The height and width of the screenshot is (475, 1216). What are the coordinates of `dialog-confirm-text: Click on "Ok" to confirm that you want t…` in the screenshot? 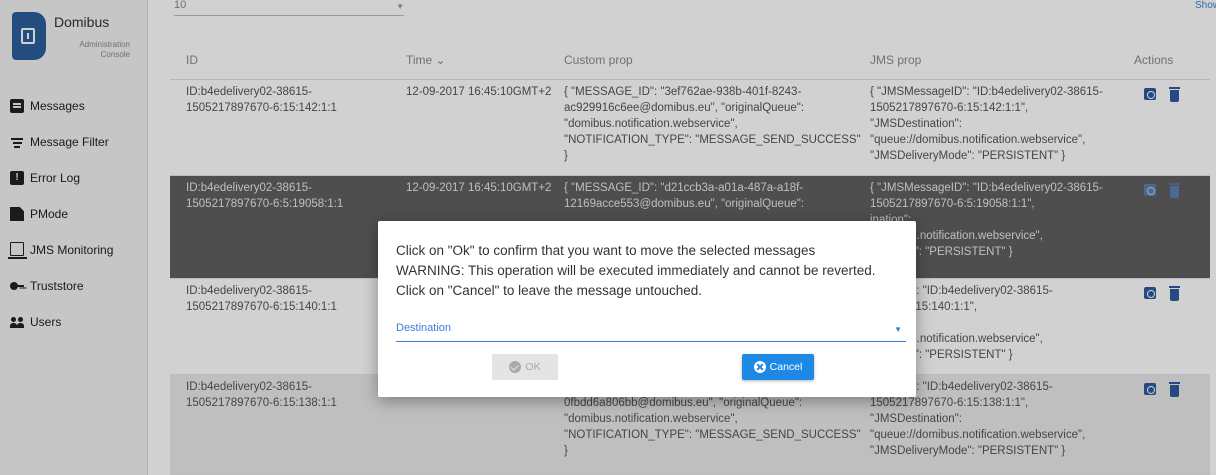 It's located at (606, 250).